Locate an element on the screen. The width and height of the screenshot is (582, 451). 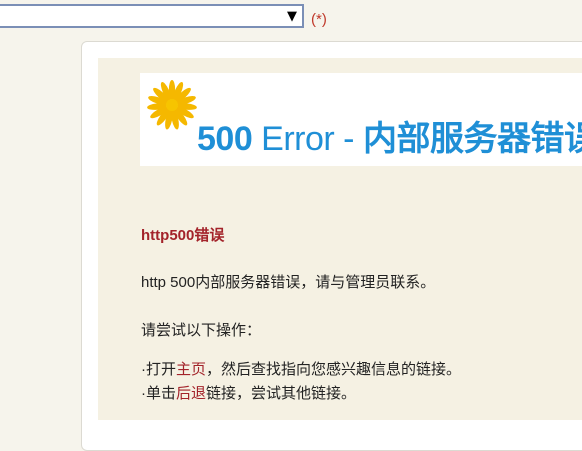
banner-title: 500 Error - 内部服务器错误 is located at coordinates (389, 135).